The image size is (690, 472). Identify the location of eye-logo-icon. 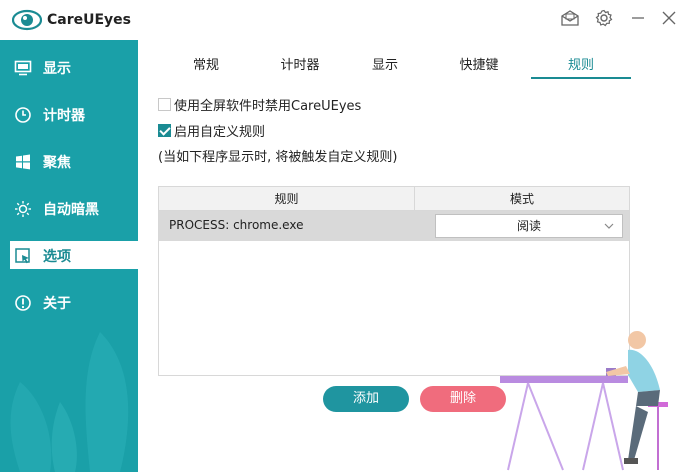
(27, 20).